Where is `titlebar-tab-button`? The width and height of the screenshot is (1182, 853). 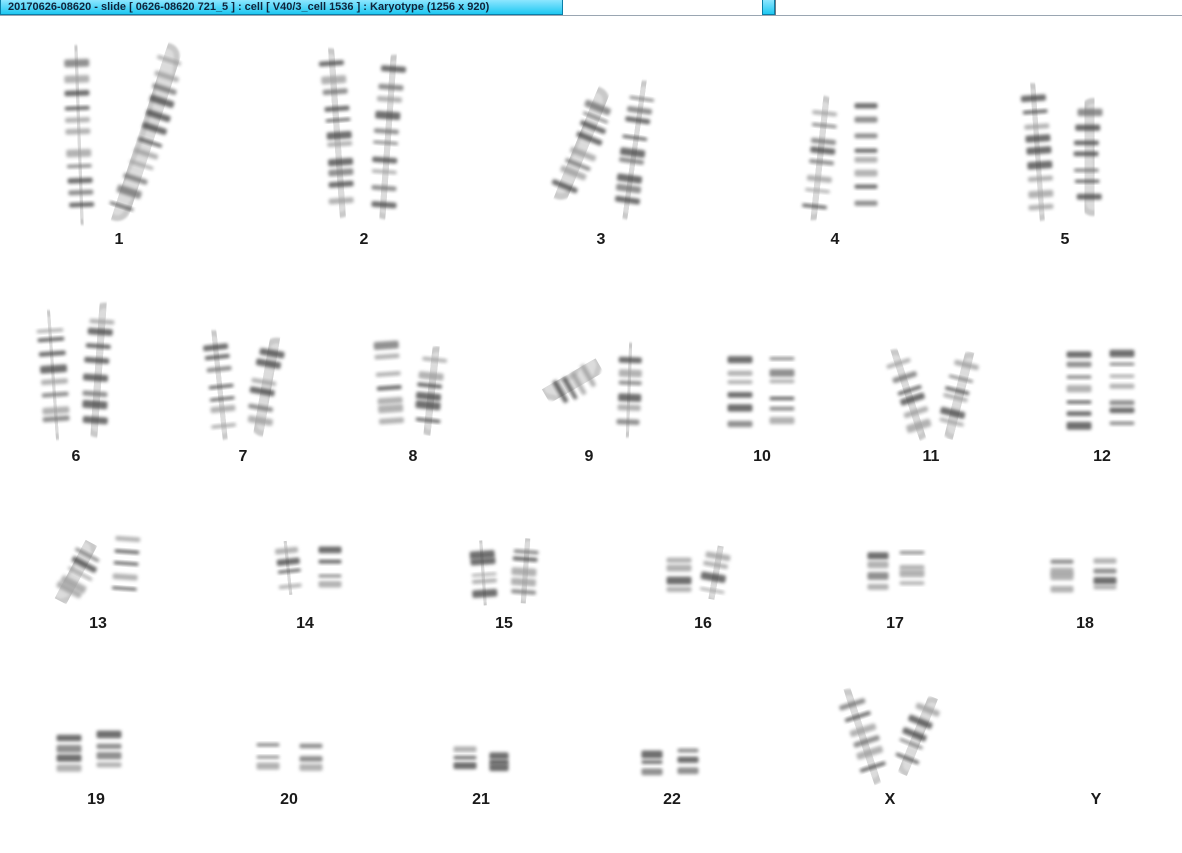
titlebar-tab-button is located at coordinates (768, 7).